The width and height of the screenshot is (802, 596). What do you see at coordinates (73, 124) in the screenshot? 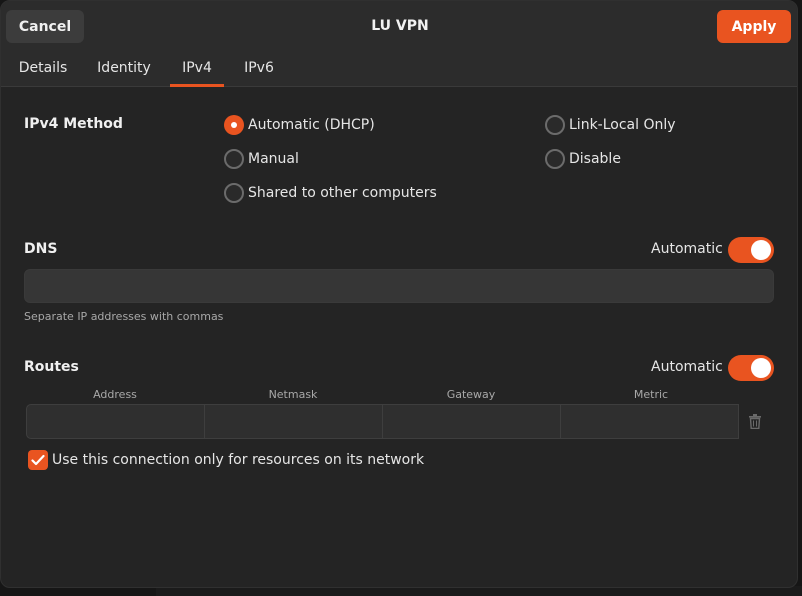
I see `ipv4-method-label: IPv4 Method` at bounding box center [73, 124].